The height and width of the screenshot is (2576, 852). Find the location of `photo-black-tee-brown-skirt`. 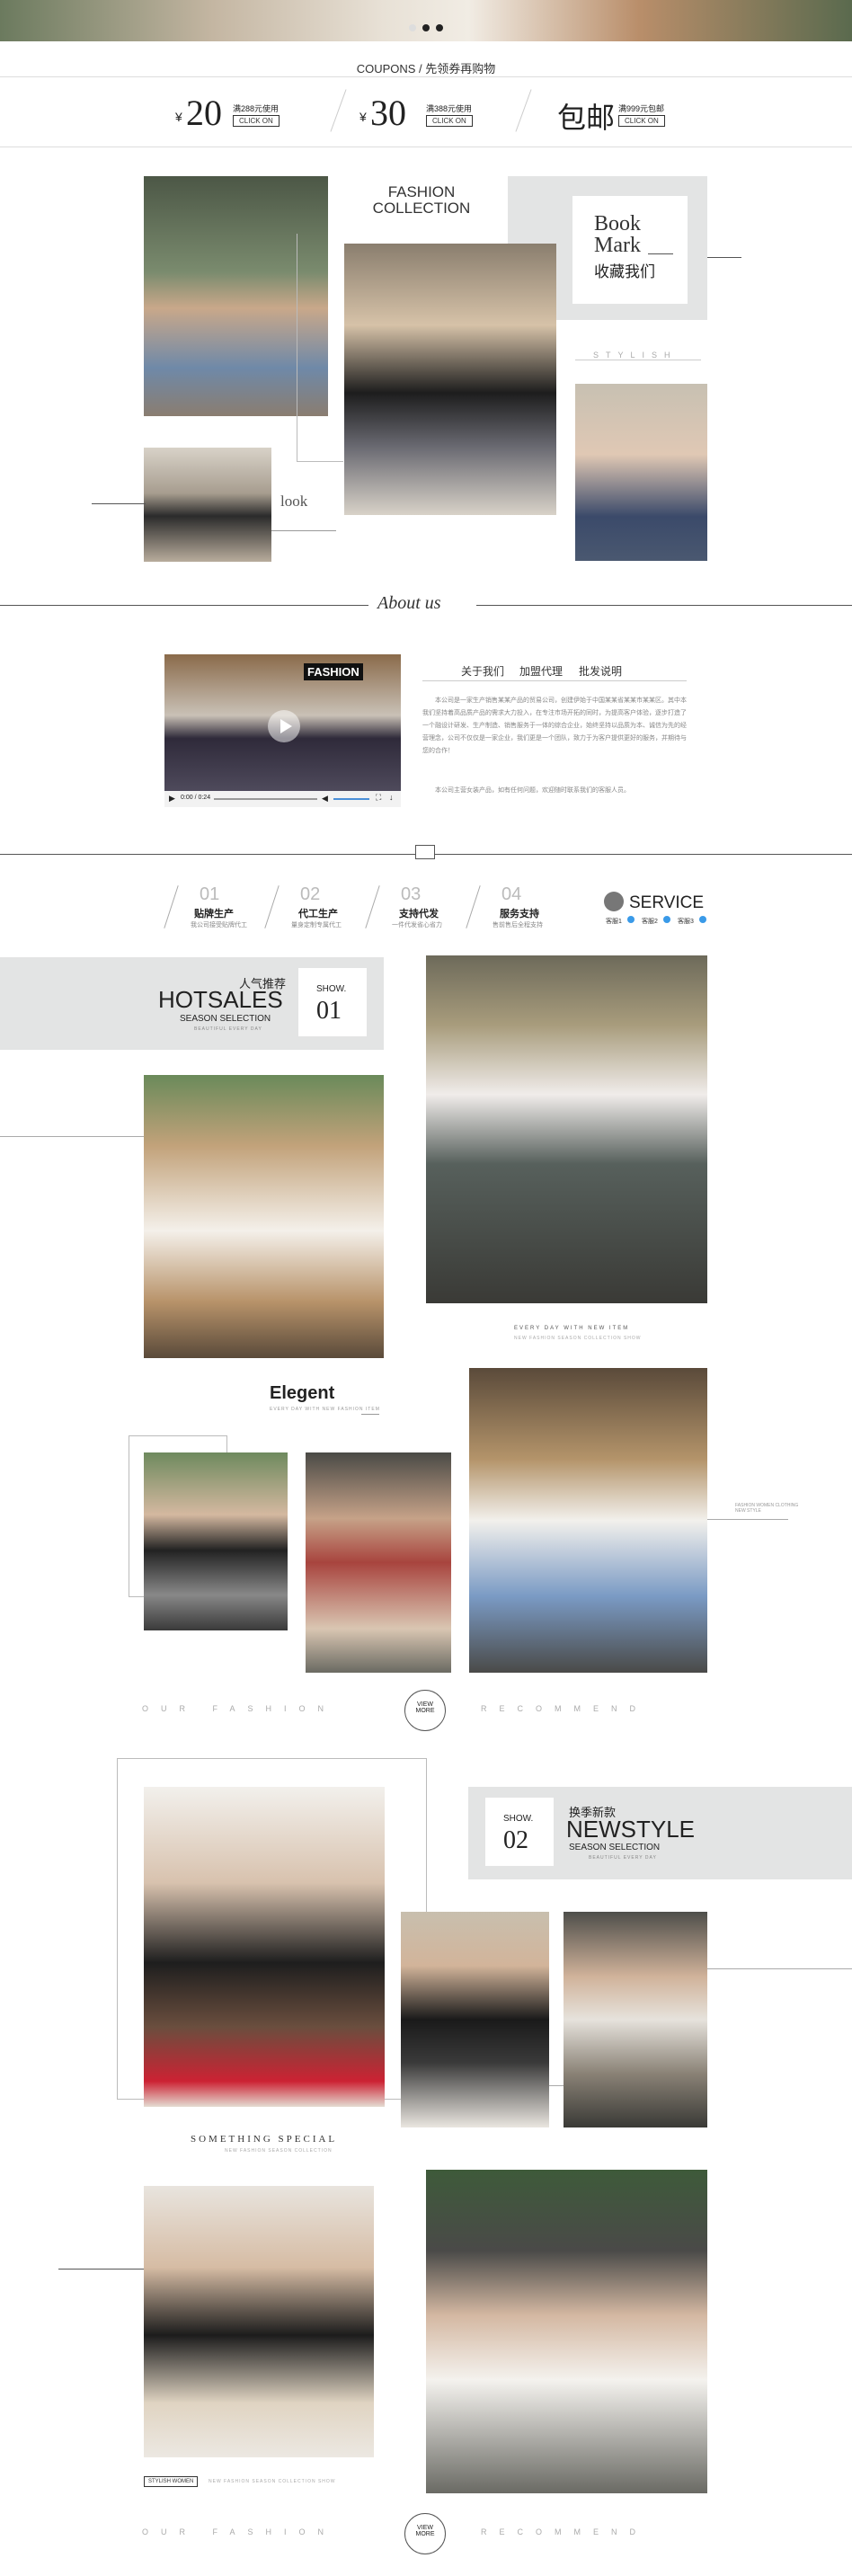

photo-black-tee-brown-skirt is located at coordinates (264, 1947).